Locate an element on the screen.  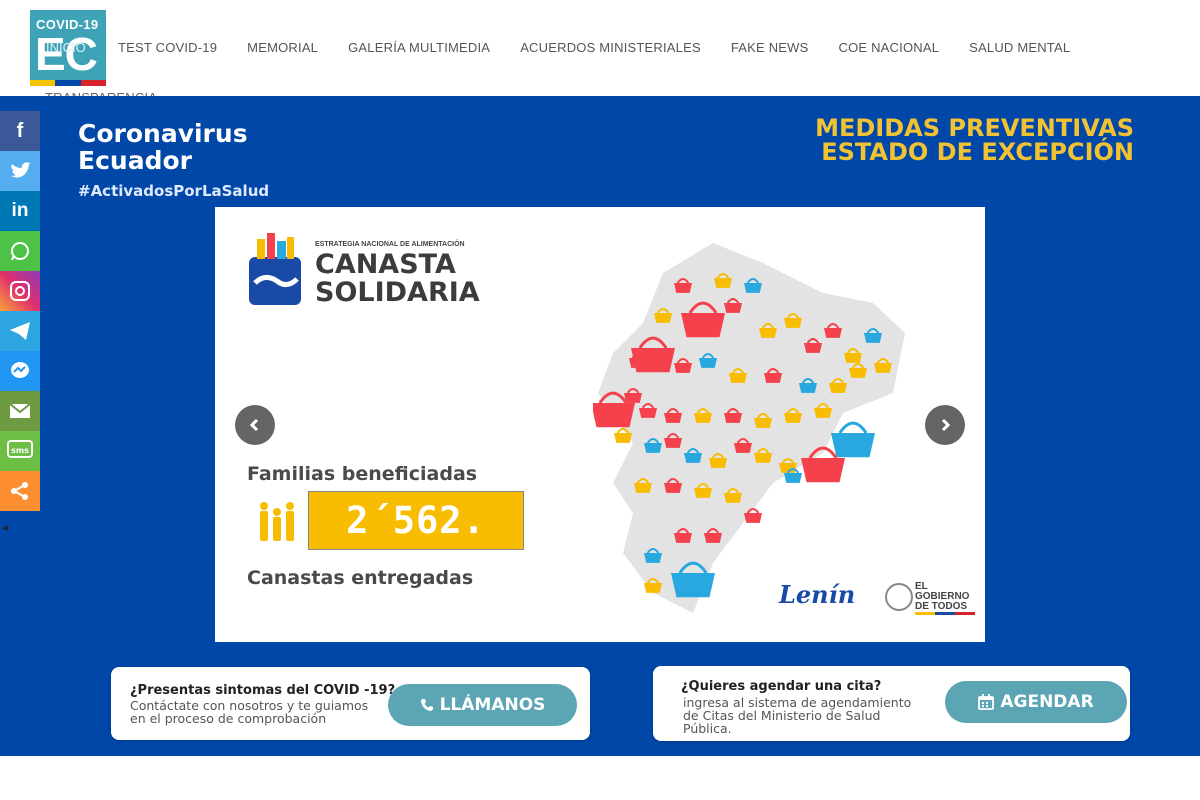
messenger-icon is located at coordinates (20, 370).